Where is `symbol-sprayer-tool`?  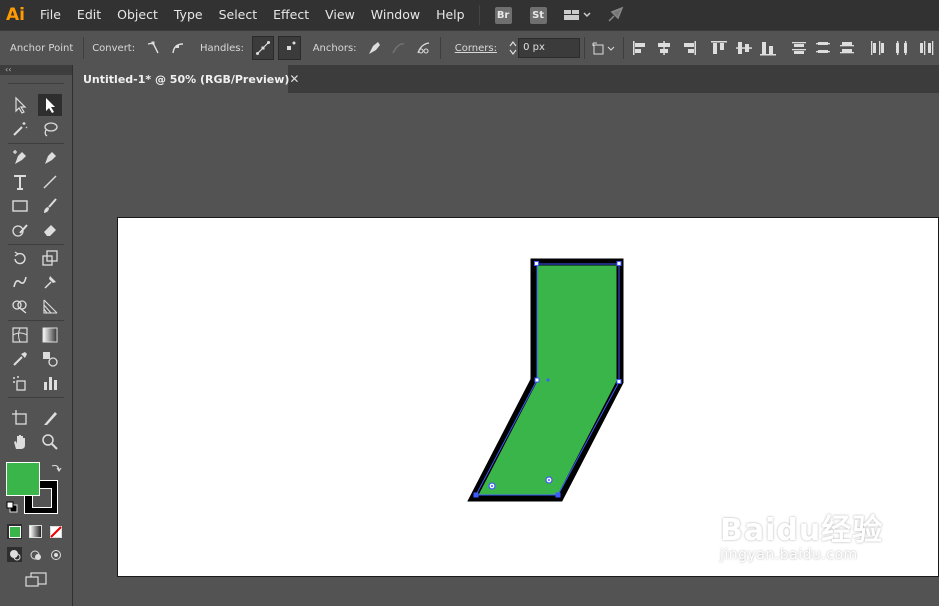 symbol-sprayer-tool is located at coordinates (20, 383).